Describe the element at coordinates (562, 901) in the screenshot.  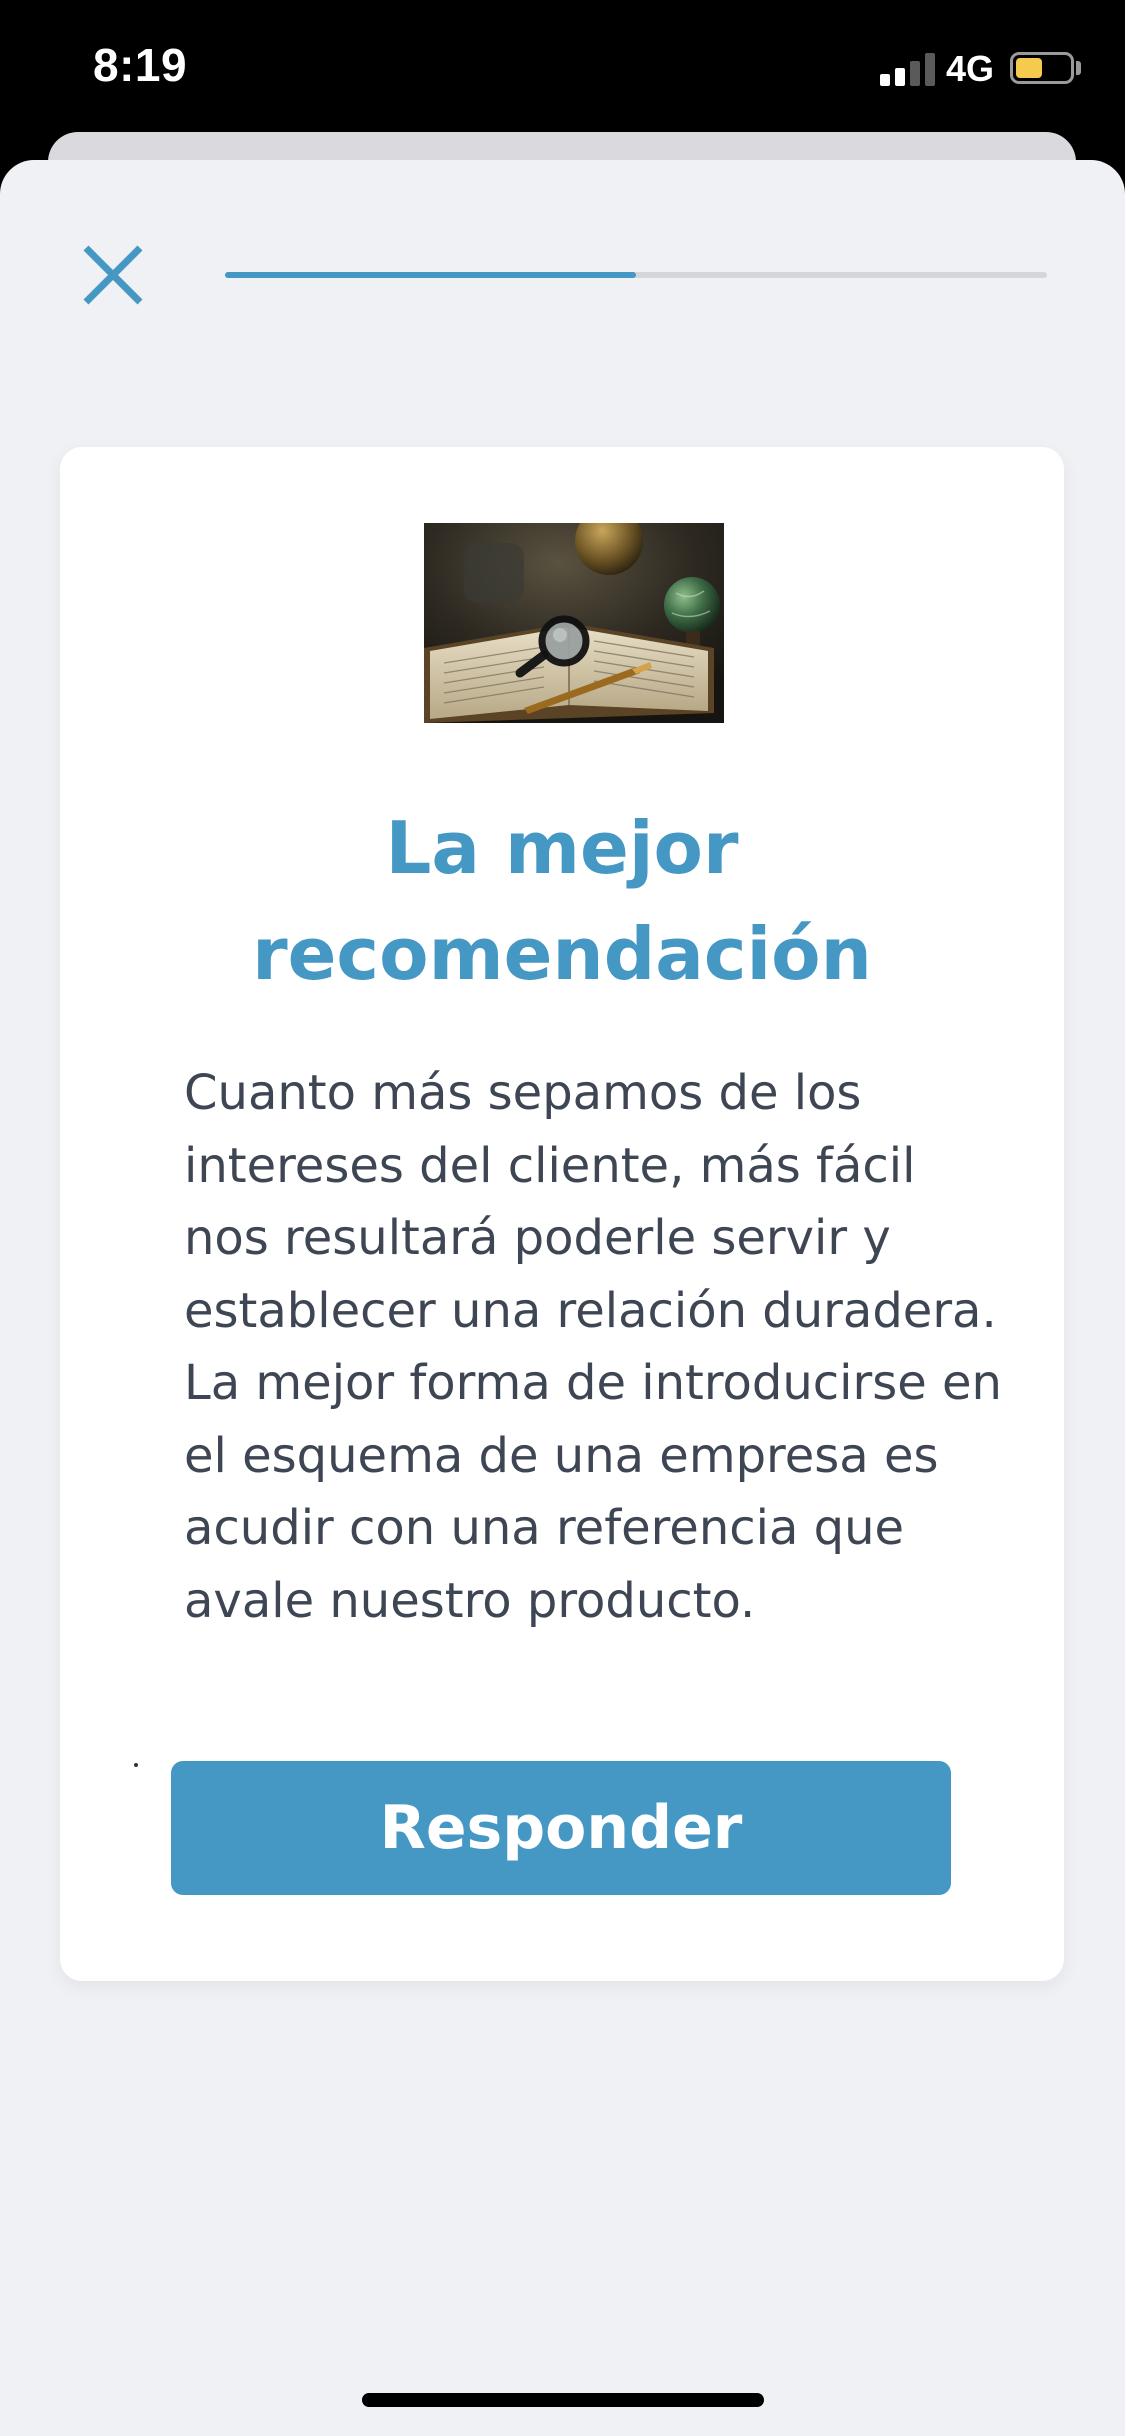
I see `card-title: La mejor recomendación` at that location.